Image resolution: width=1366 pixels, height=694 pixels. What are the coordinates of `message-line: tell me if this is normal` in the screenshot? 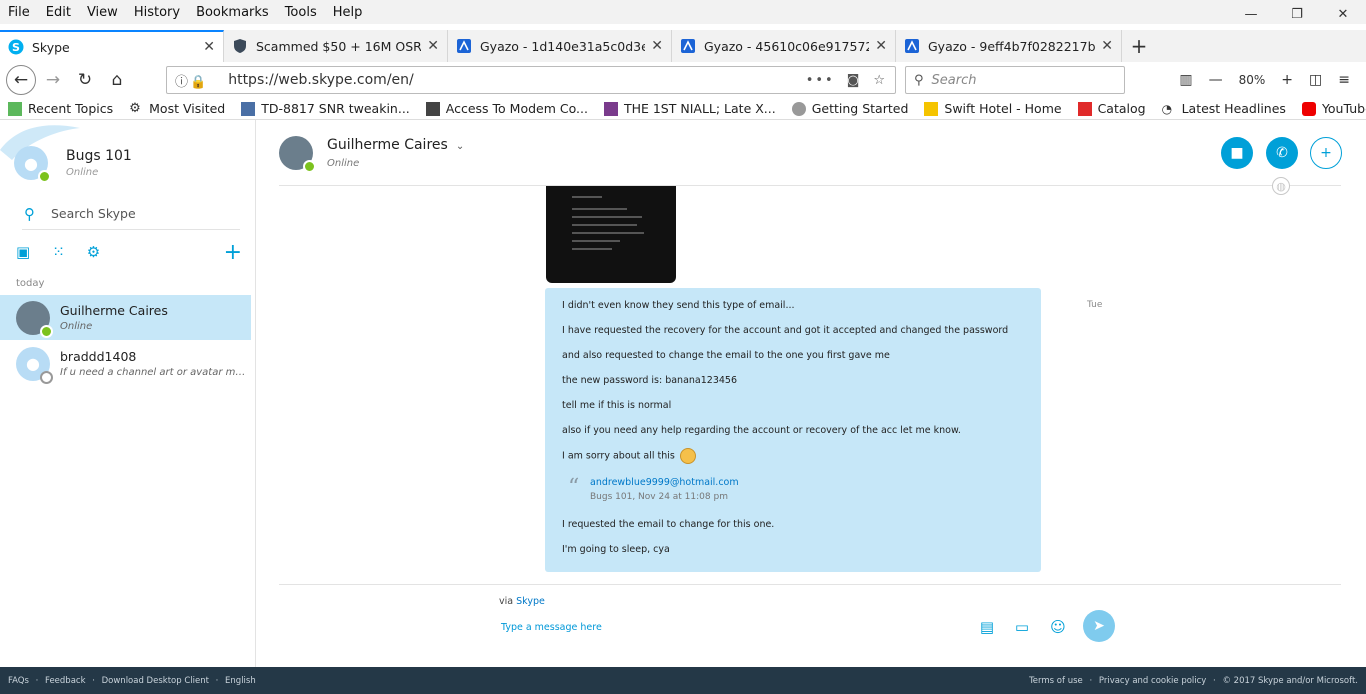 It's located at (617, 405).